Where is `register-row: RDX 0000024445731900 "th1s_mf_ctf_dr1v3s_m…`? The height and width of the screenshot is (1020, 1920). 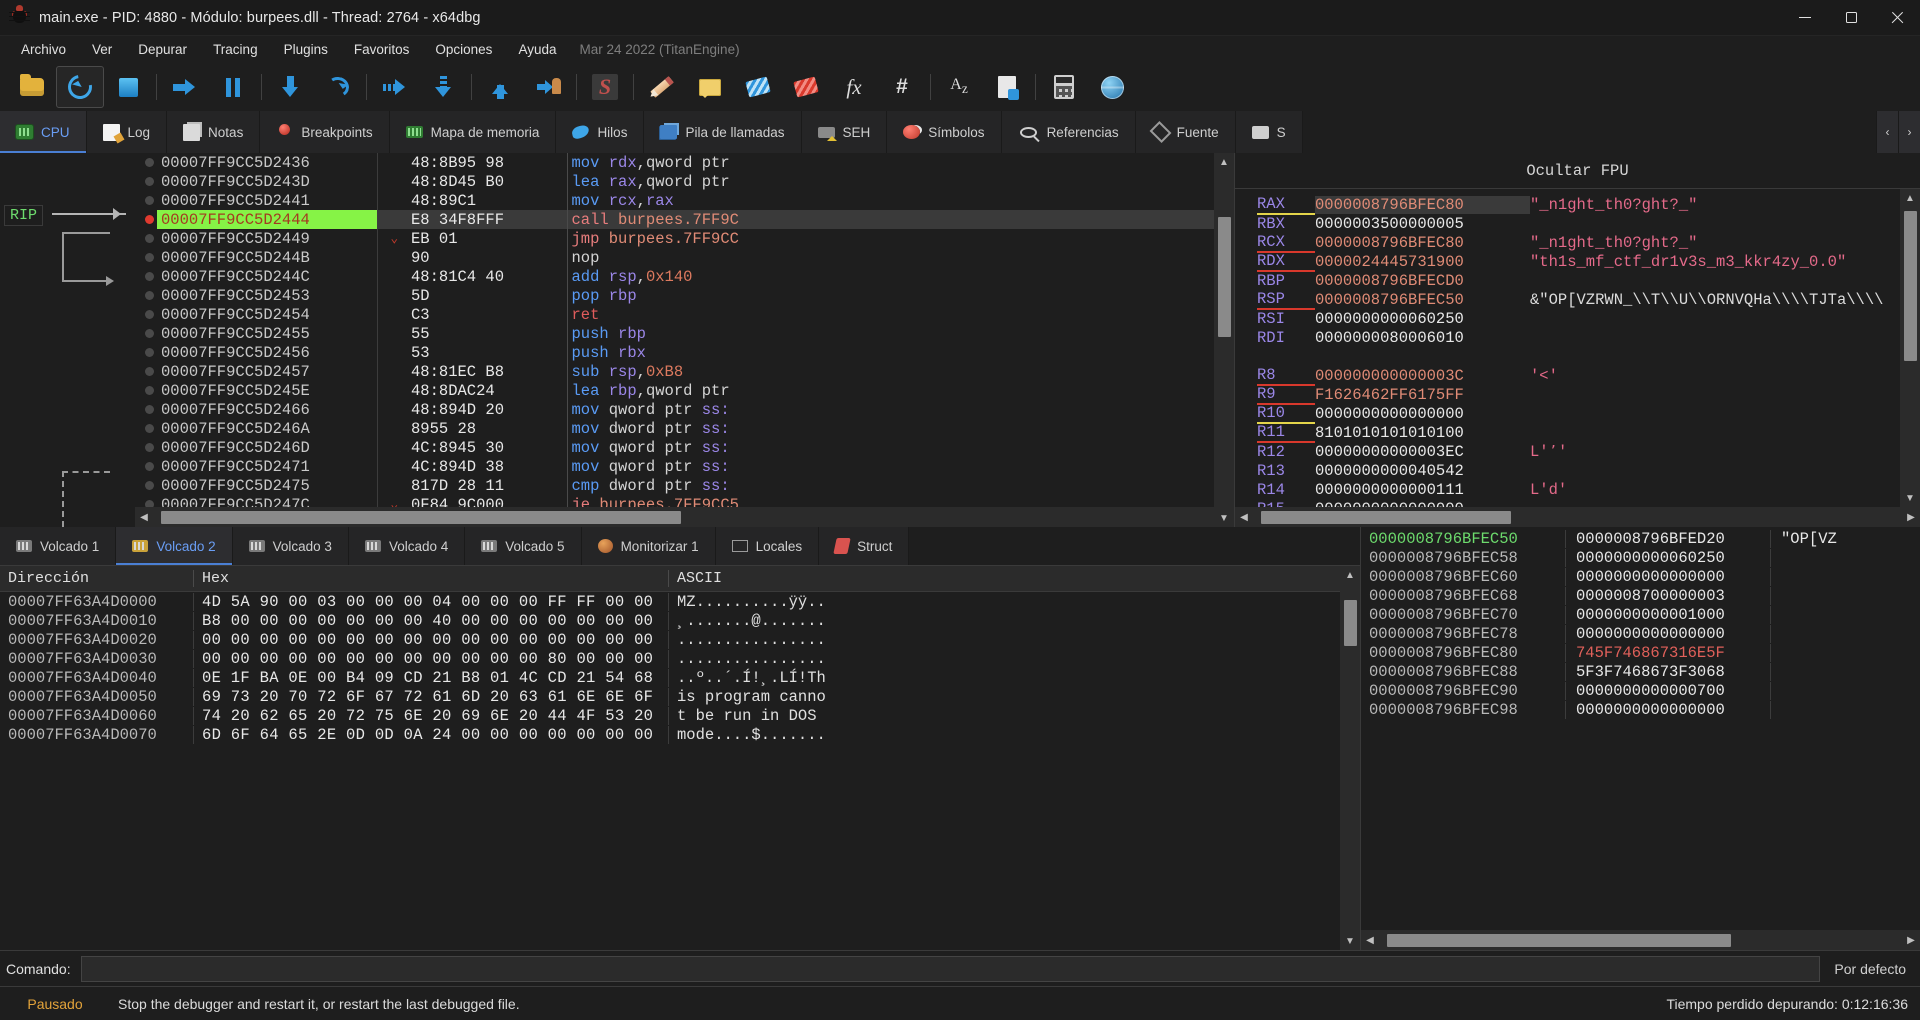
register-row: RDX 0000024445731900 "th1s_mf_ctf_dr1v3s_m… is located at coordinates (1578, 262).